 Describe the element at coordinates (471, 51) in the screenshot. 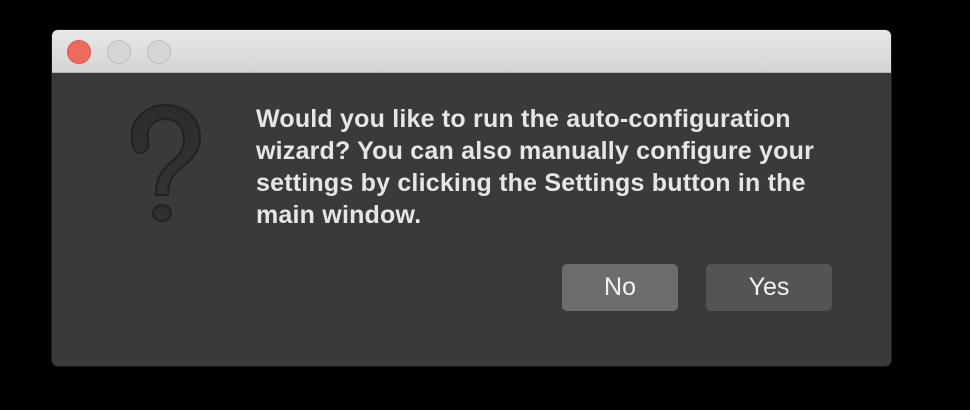

I see `title-bar` at that location.